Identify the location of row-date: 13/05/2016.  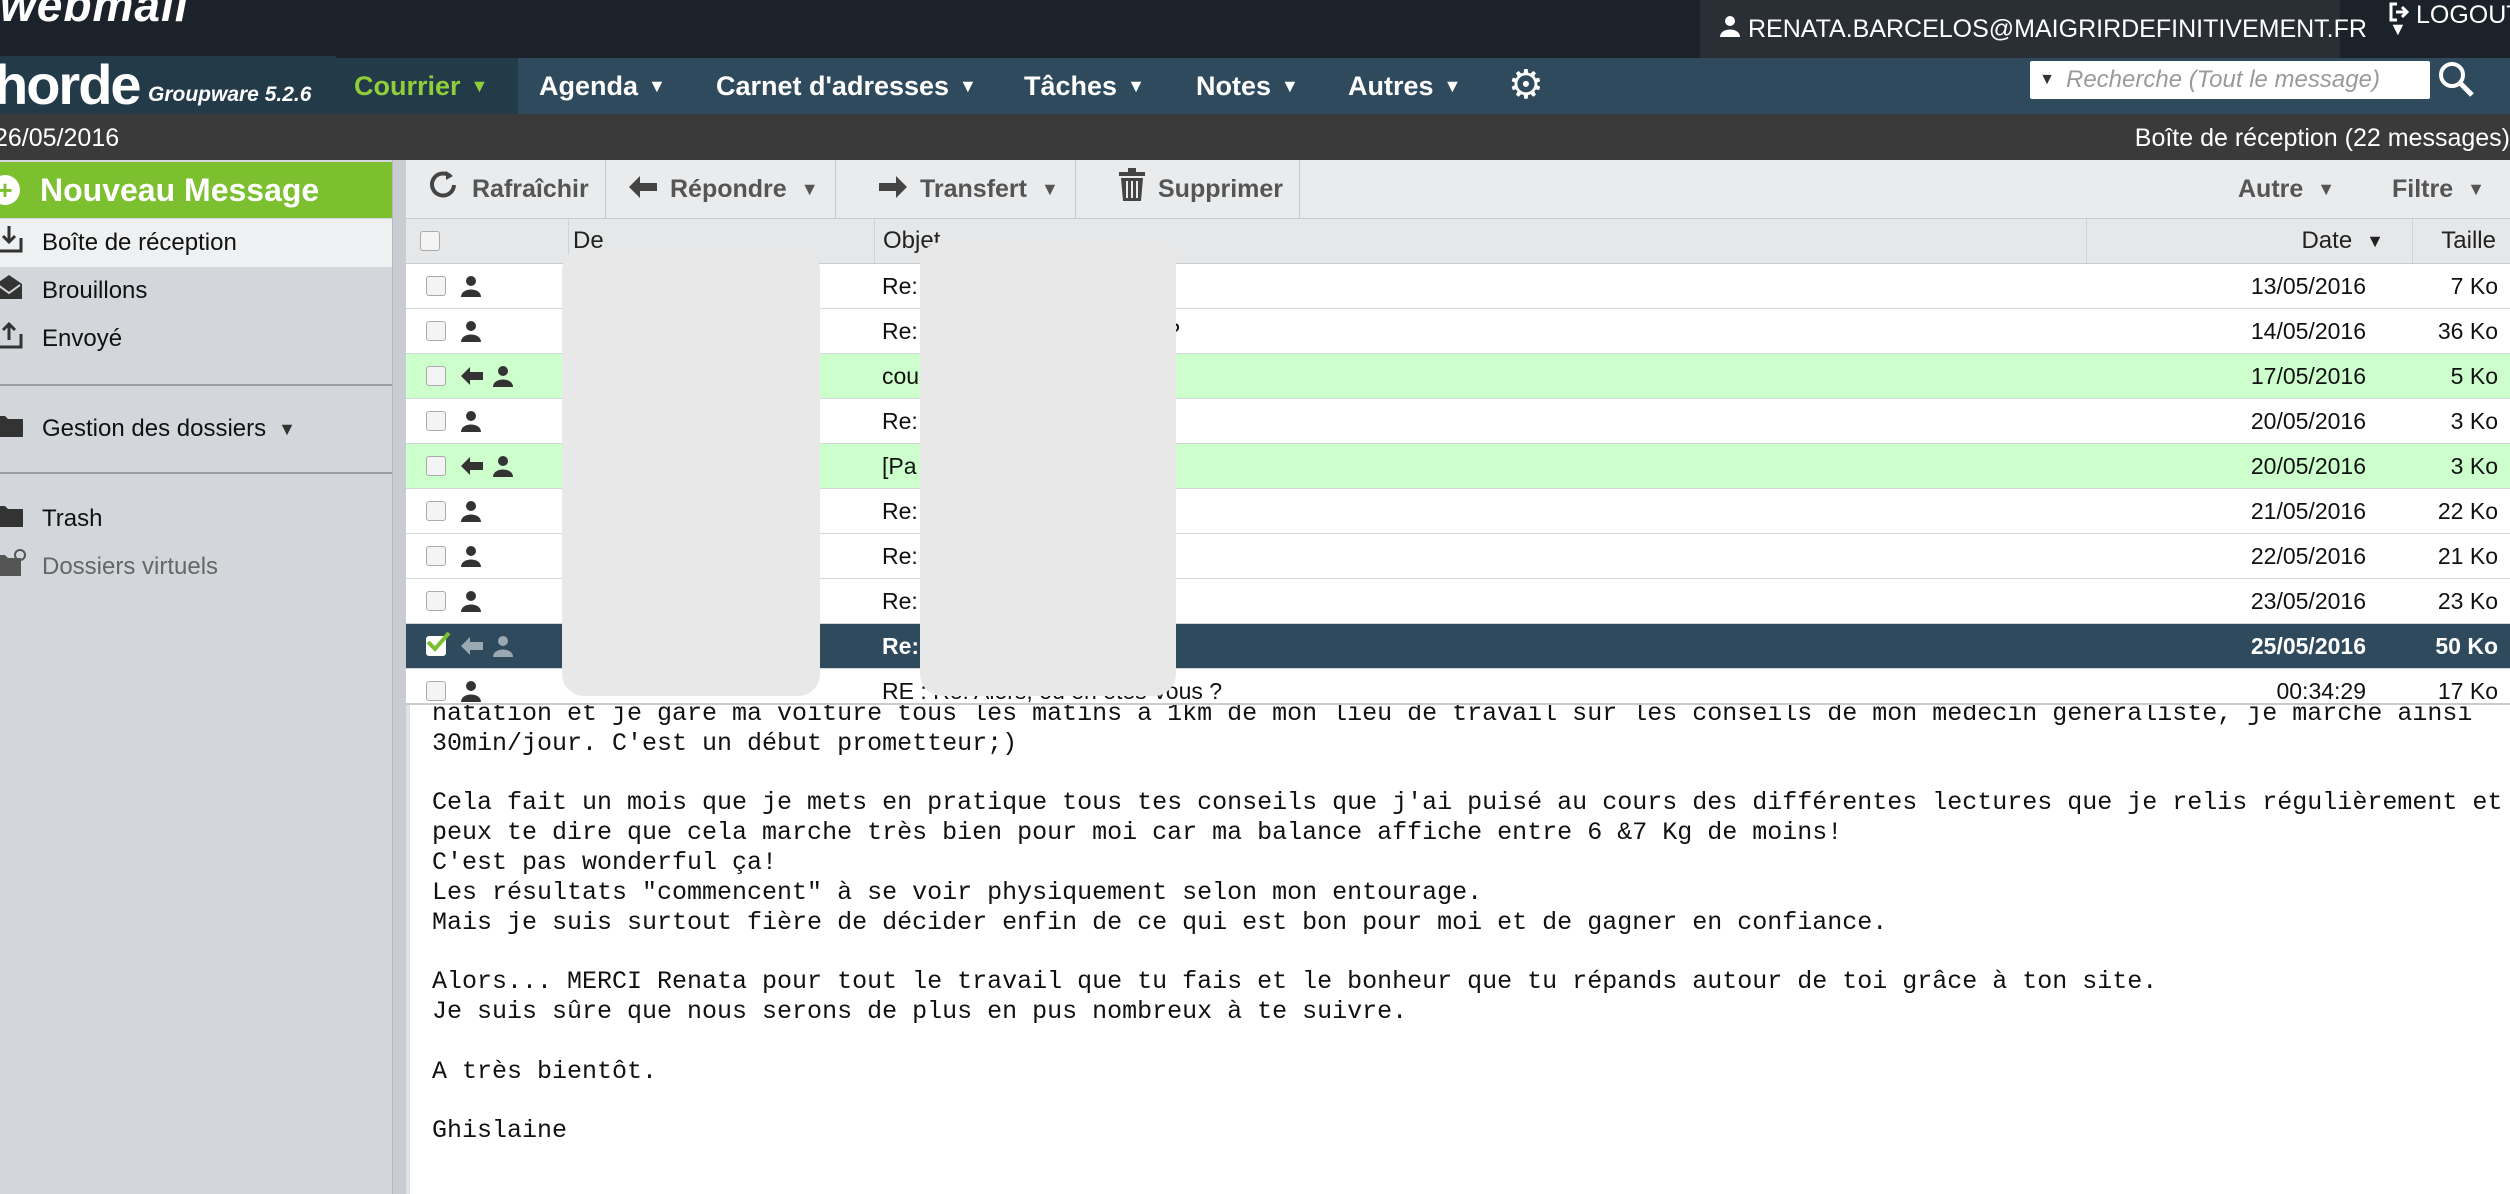
(2308, 285).